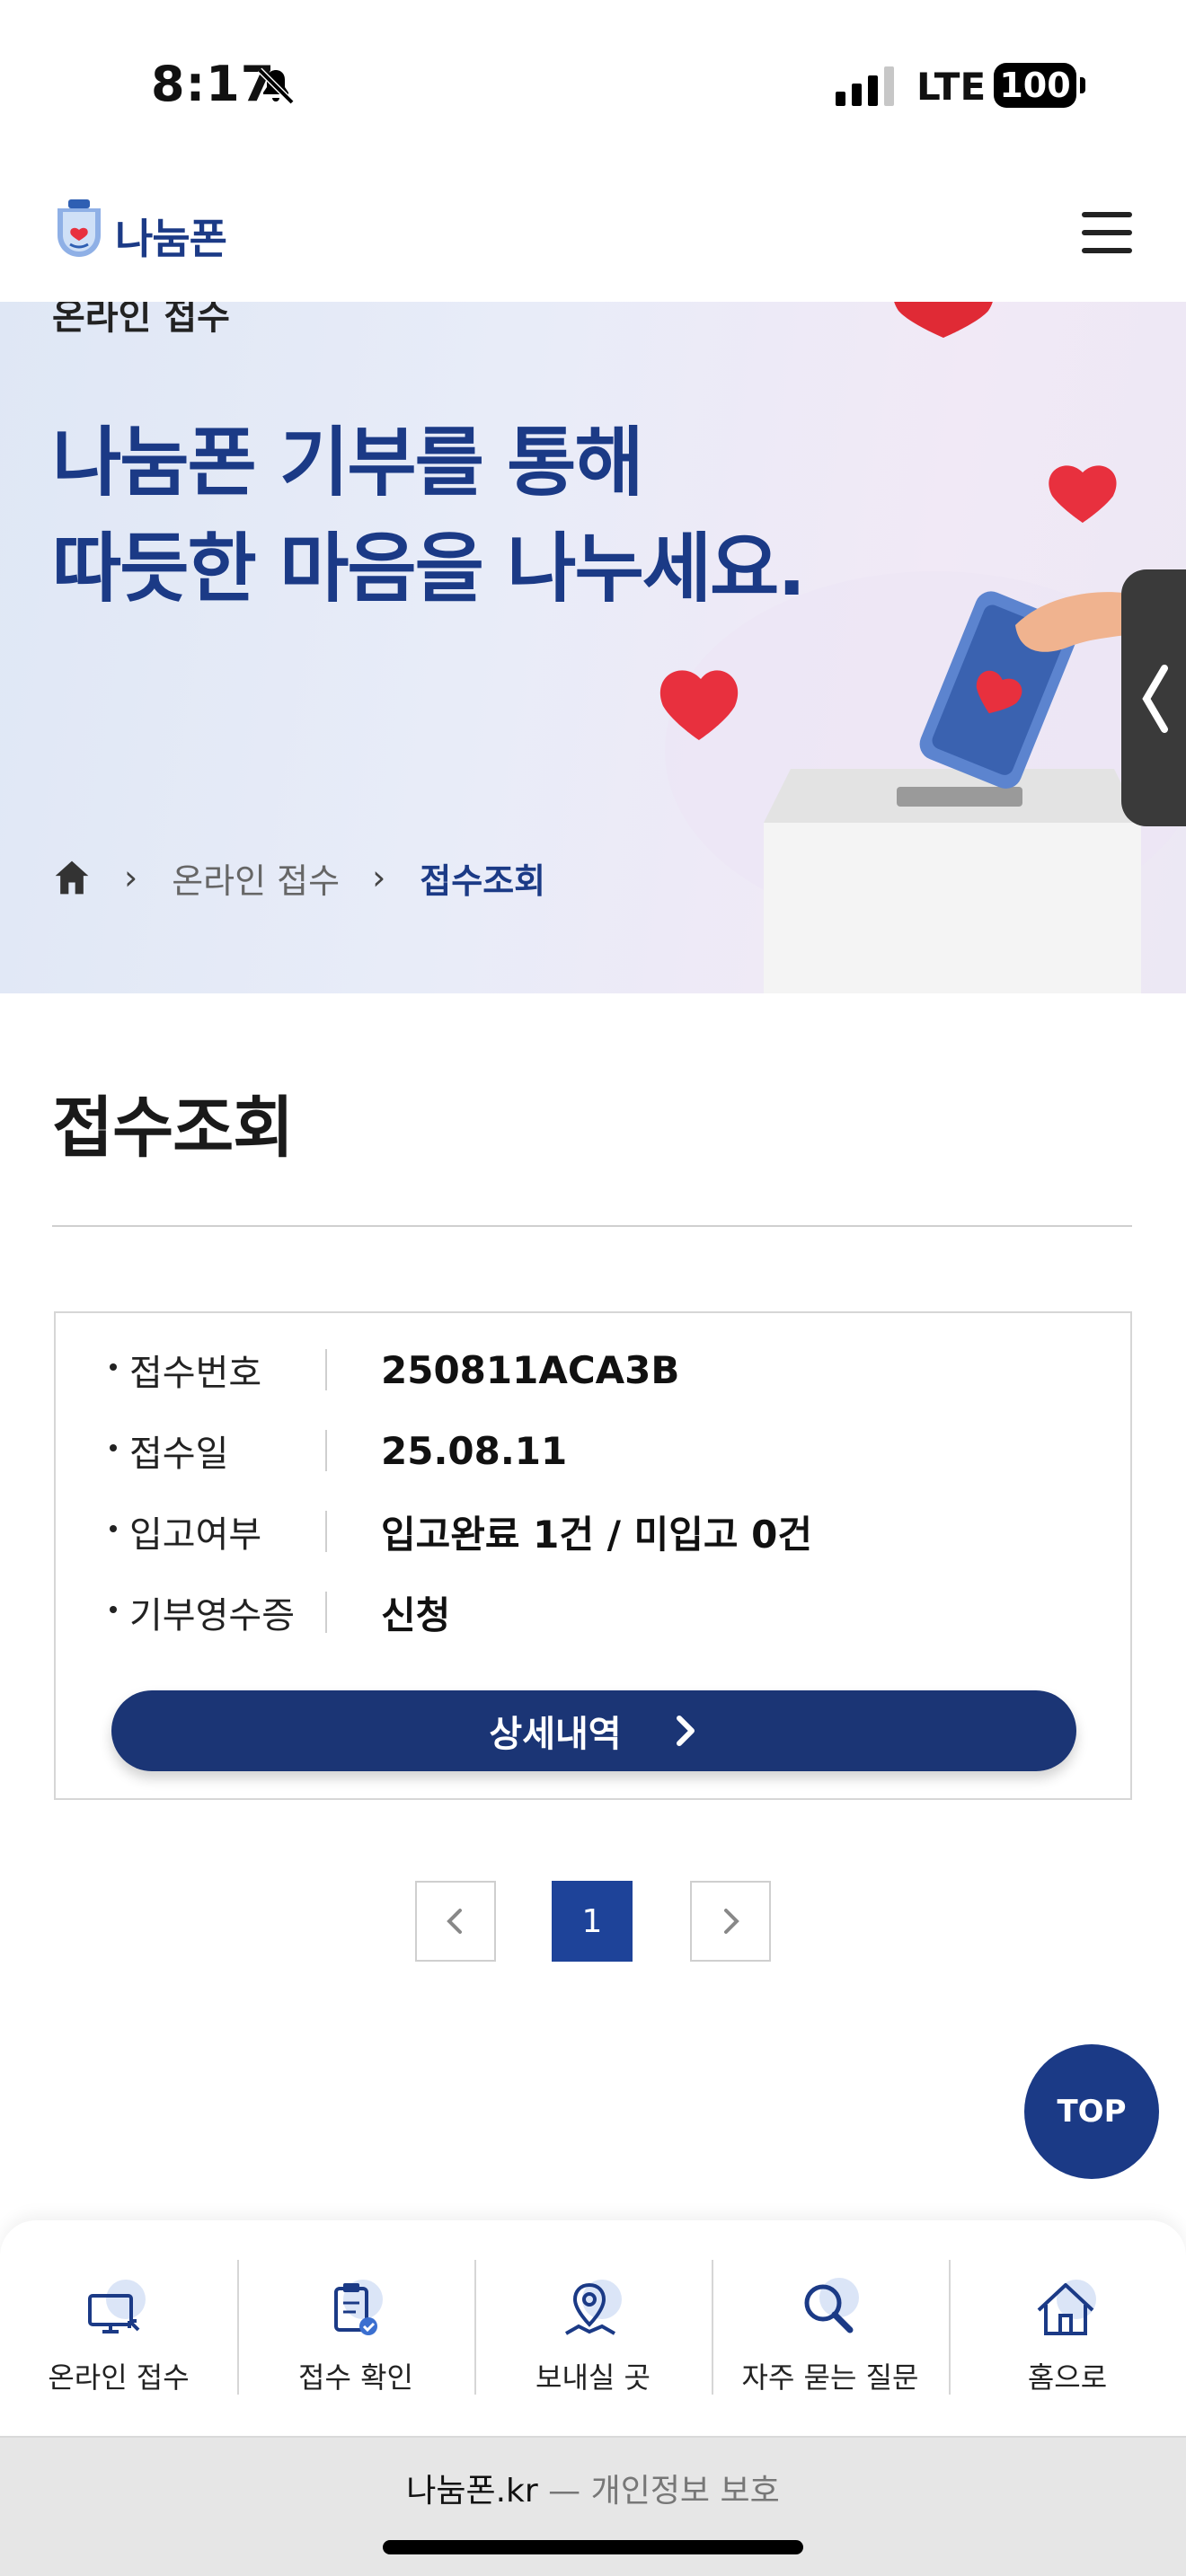 The image size is (1186, 2576). Describe the element at coordinates (830, 2377) in the screenshot. I see `nav-label: 자주 묻는 질문` at that location.